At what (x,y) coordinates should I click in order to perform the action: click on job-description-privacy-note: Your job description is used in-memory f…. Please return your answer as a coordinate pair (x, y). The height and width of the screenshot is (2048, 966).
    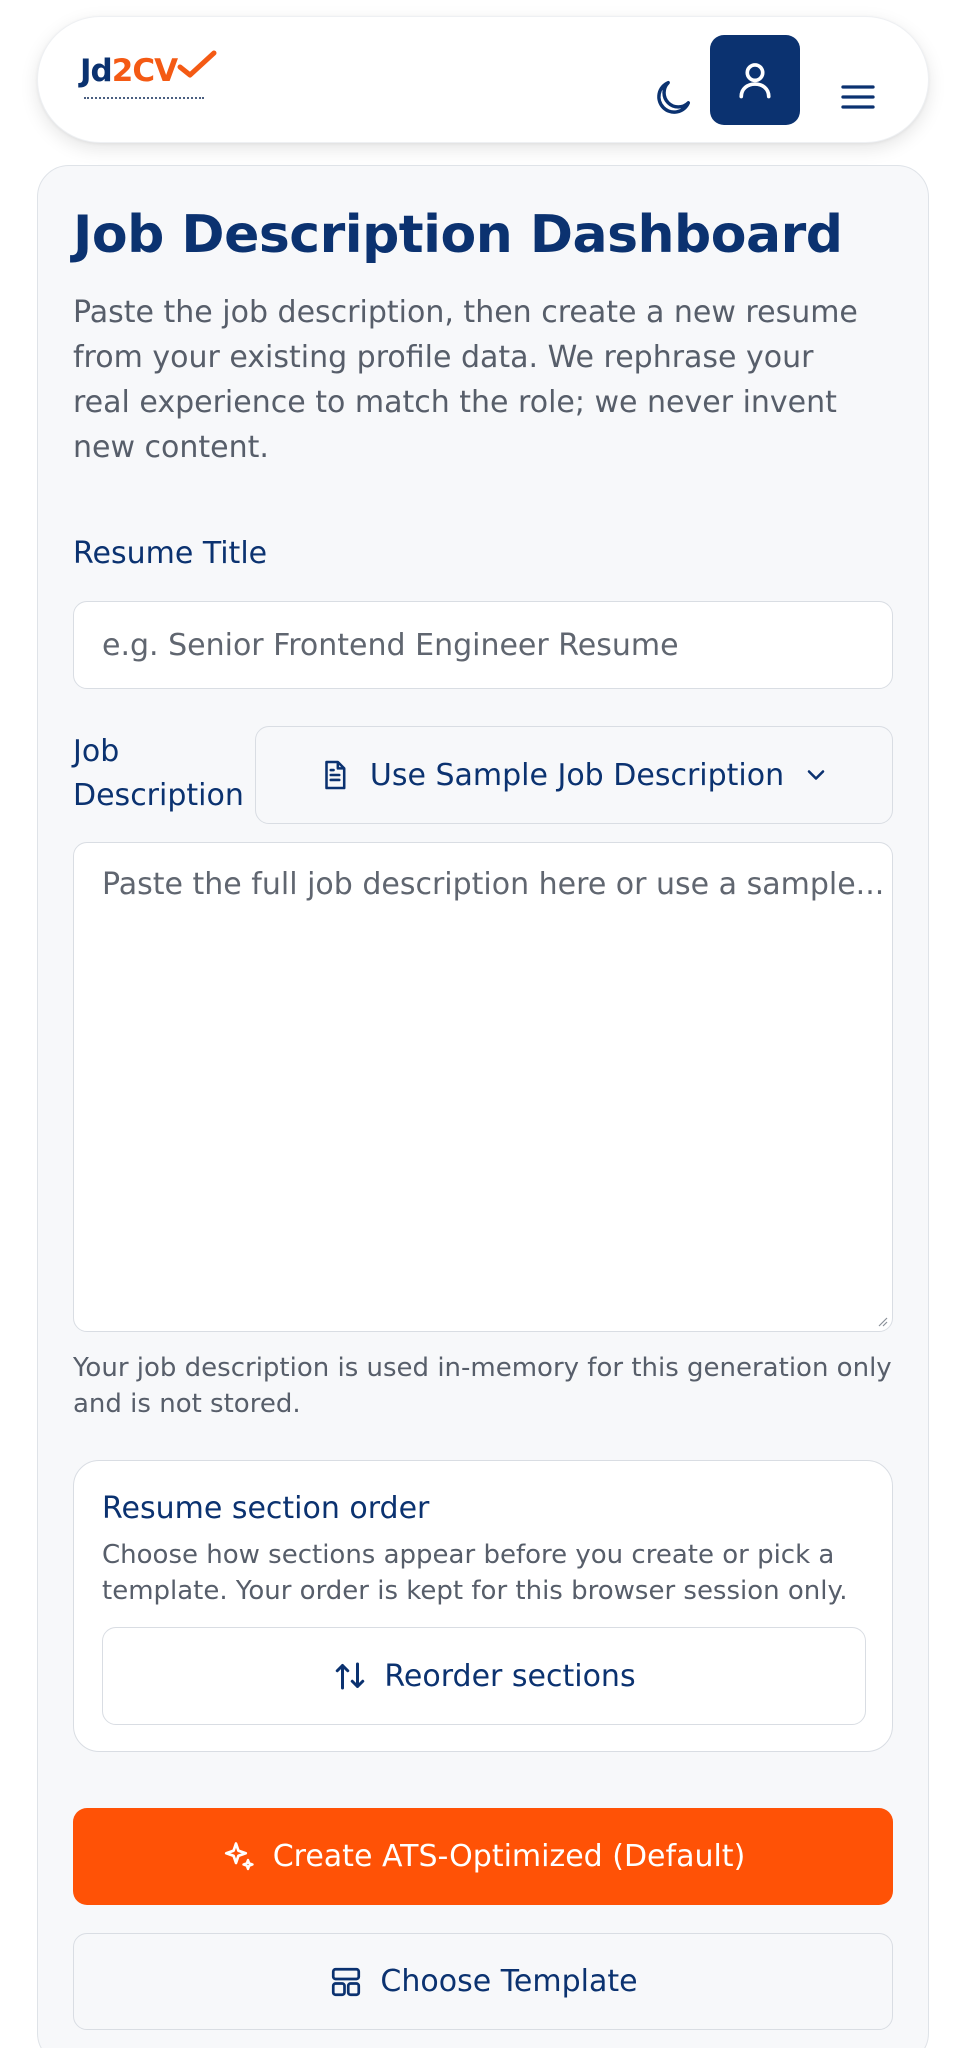
    Looking at the image, I should click on (482, 1386).